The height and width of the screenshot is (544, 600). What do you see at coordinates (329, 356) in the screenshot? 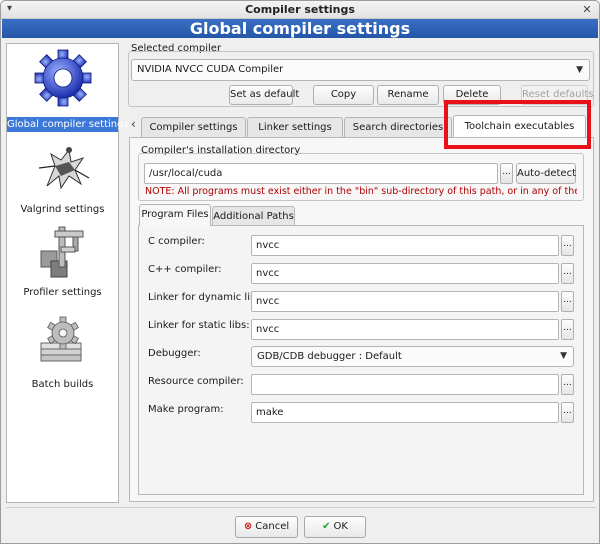
I see `debugger-value: GDB/CDB debugger : Default` at bounding box center [329, 356].